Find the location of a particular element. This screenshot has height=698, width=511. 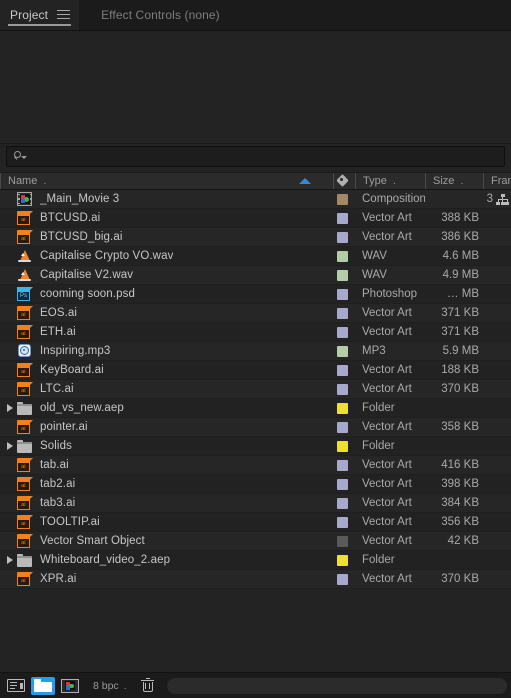

column-header-type: Type . is located at coordinates (390, 181).